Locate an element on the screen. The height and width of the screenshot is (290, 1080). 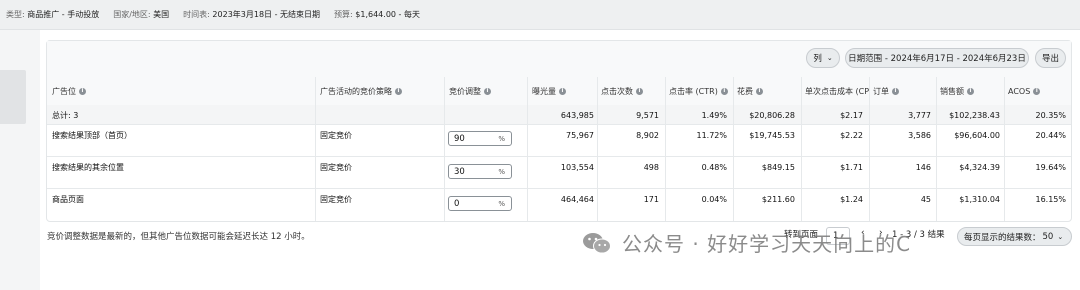
date-range-label: 日期范围 - 2024年6月17日 - 2024年6月23日 is located at coordinates (937, 59).